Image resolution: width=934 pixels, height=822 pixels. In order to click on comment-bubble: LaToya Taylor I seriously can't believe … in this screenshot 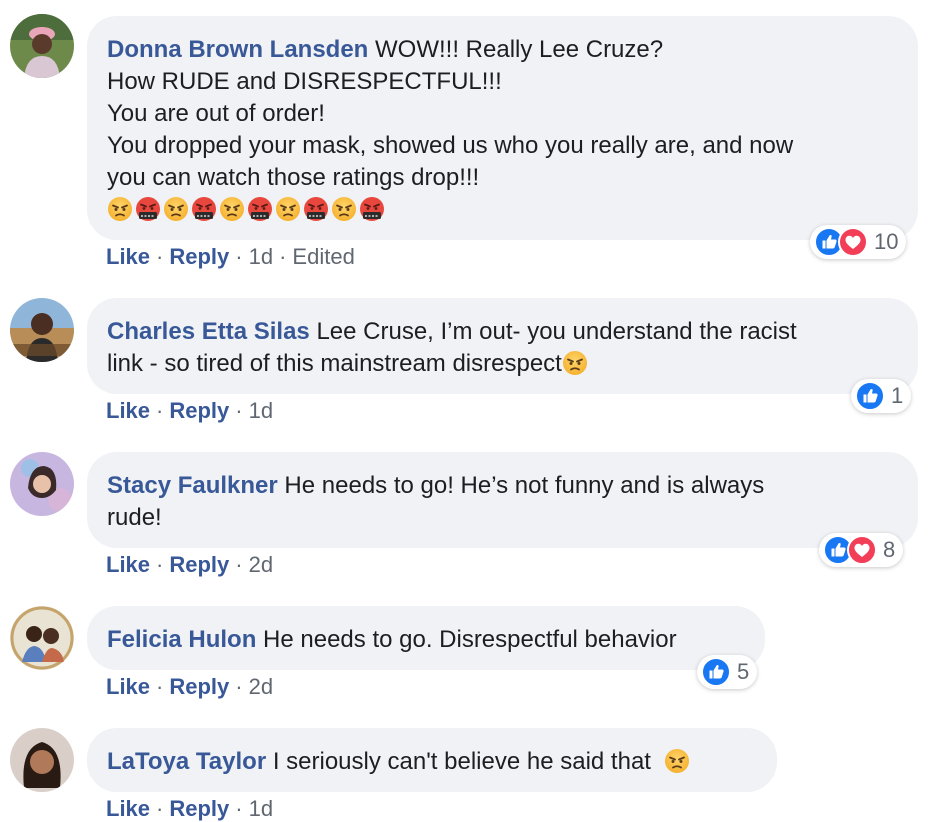, I will do `click(432, 760)`.